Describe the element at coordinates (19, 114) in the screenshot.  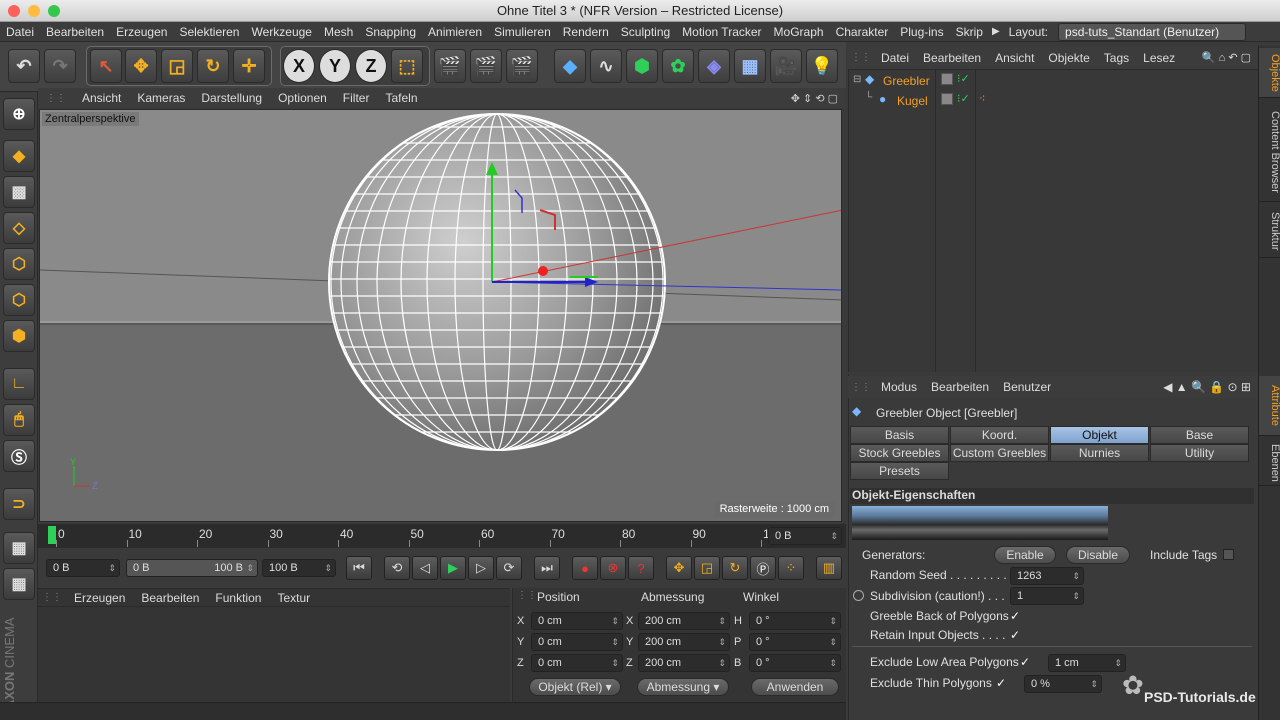
I see `make-editable-icon: ⊕` at that location.